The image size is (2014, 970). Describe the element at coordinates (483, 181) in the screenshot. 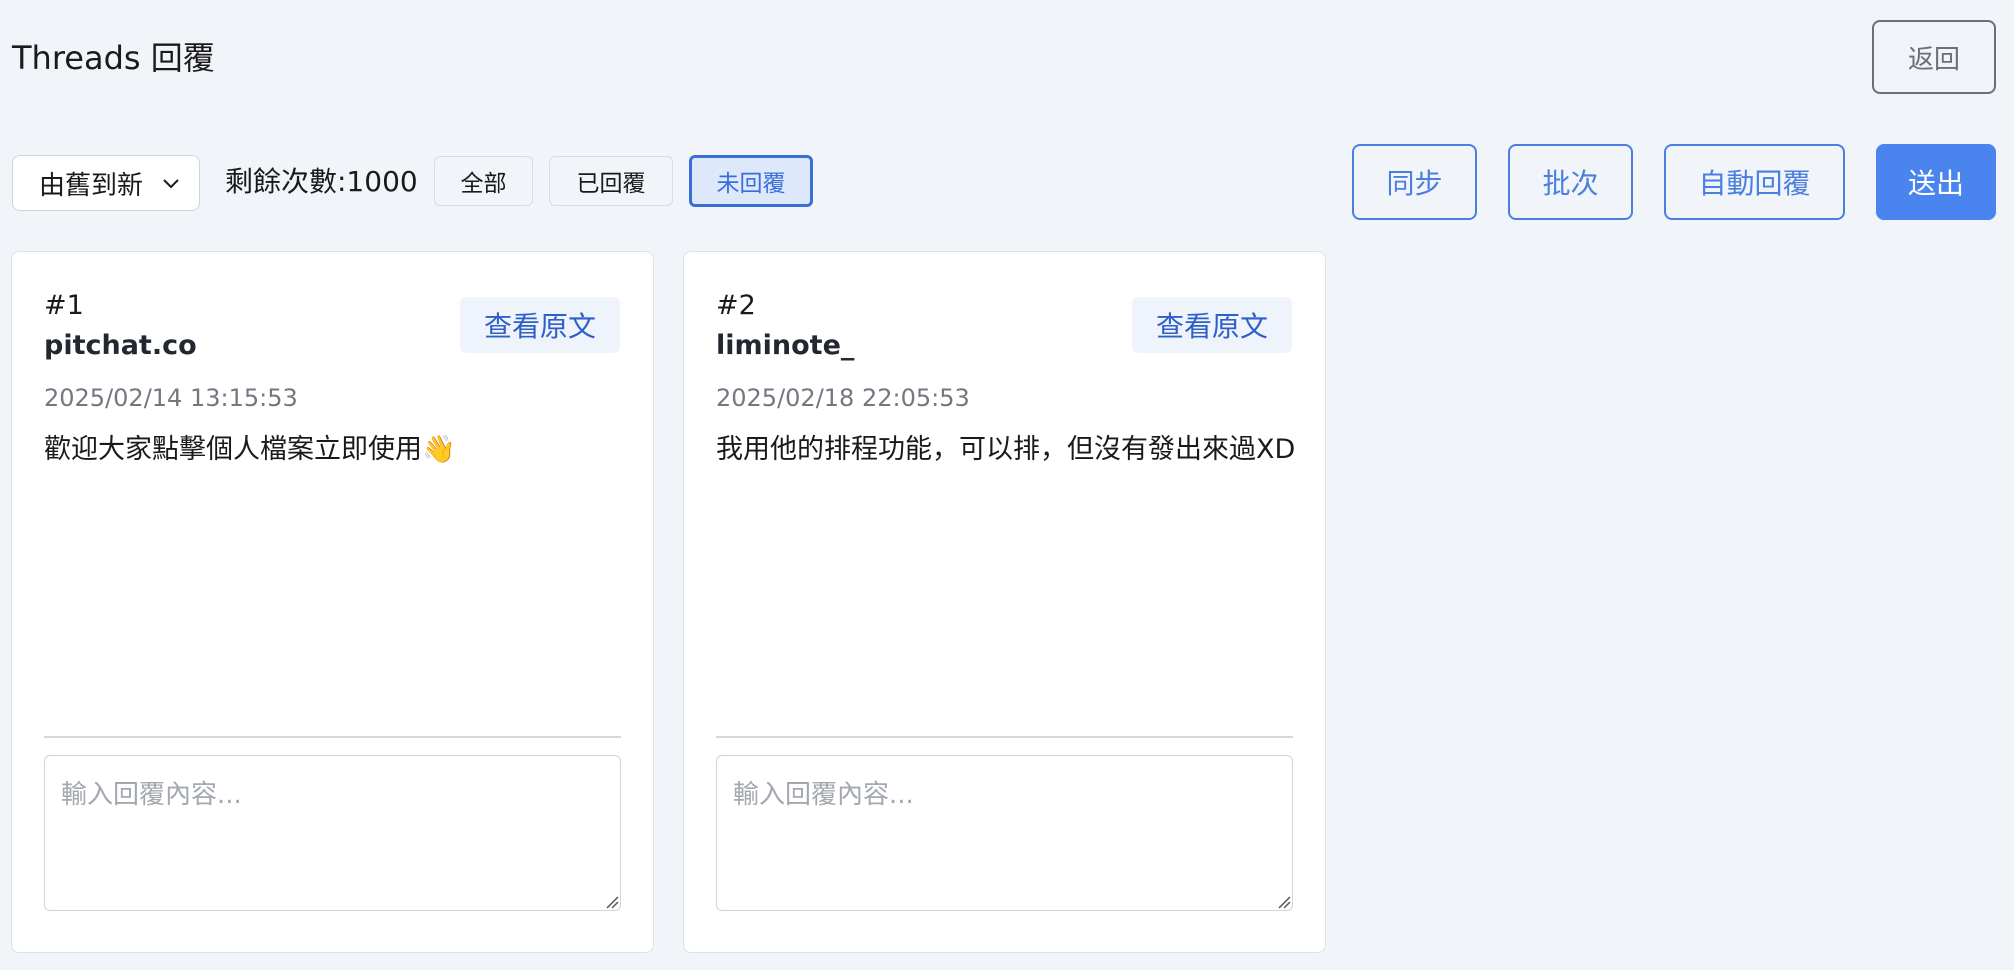

I see `filter-all-button: 全部` at that location.